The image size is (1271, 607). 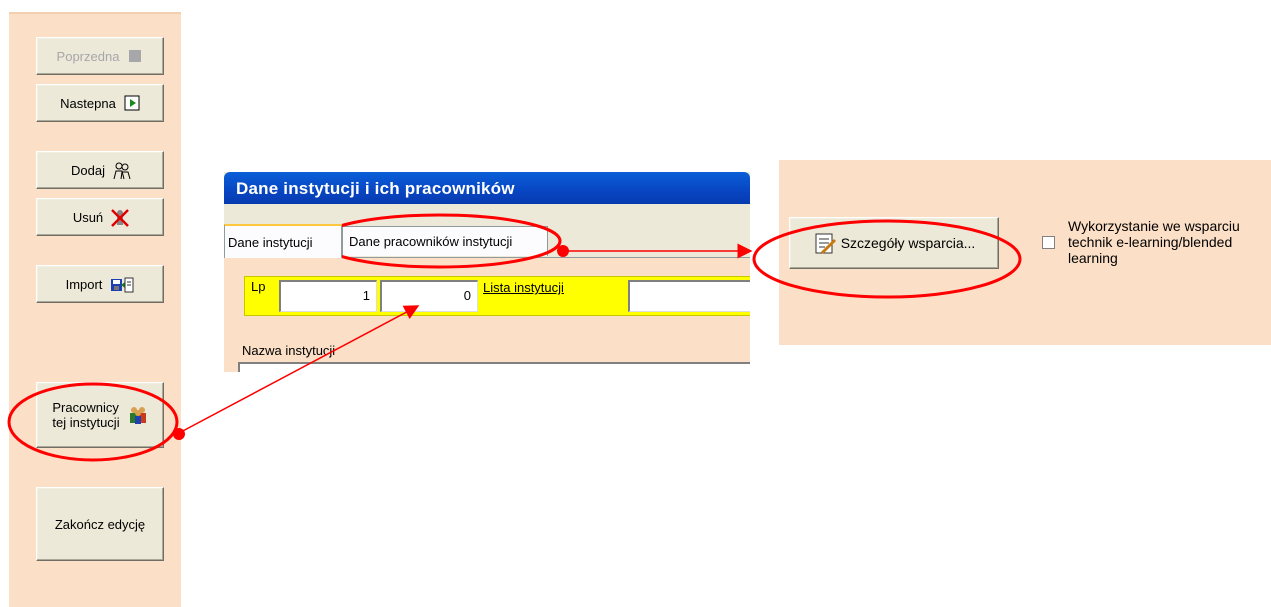 I want to click on employees-label-line1: Pracownicy, so click(x=85, y=407).